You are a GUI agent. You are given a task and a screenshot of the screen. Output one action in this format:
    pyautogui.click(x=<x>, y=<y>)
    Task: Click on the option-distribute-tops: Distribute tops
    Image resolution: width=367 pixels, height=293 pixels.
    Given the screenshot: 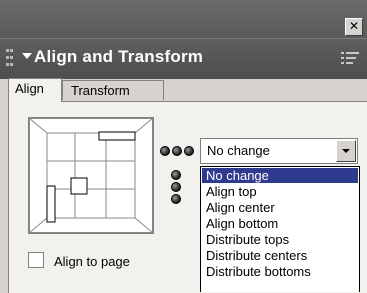 What is the action you would take?
    pyautogui.click(x=280, y=240)
    